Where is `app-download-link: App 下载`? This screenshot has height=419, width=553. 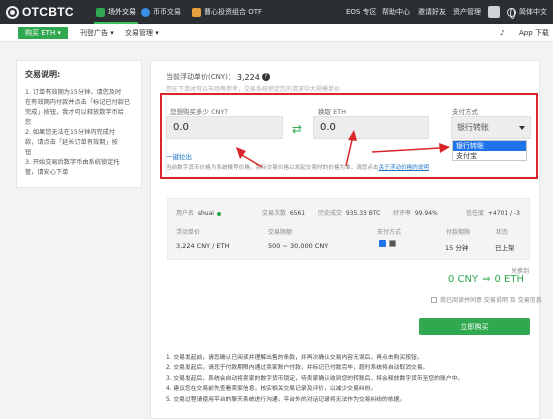
app-download-link: App 下载 is located at coordinates (534, 33).